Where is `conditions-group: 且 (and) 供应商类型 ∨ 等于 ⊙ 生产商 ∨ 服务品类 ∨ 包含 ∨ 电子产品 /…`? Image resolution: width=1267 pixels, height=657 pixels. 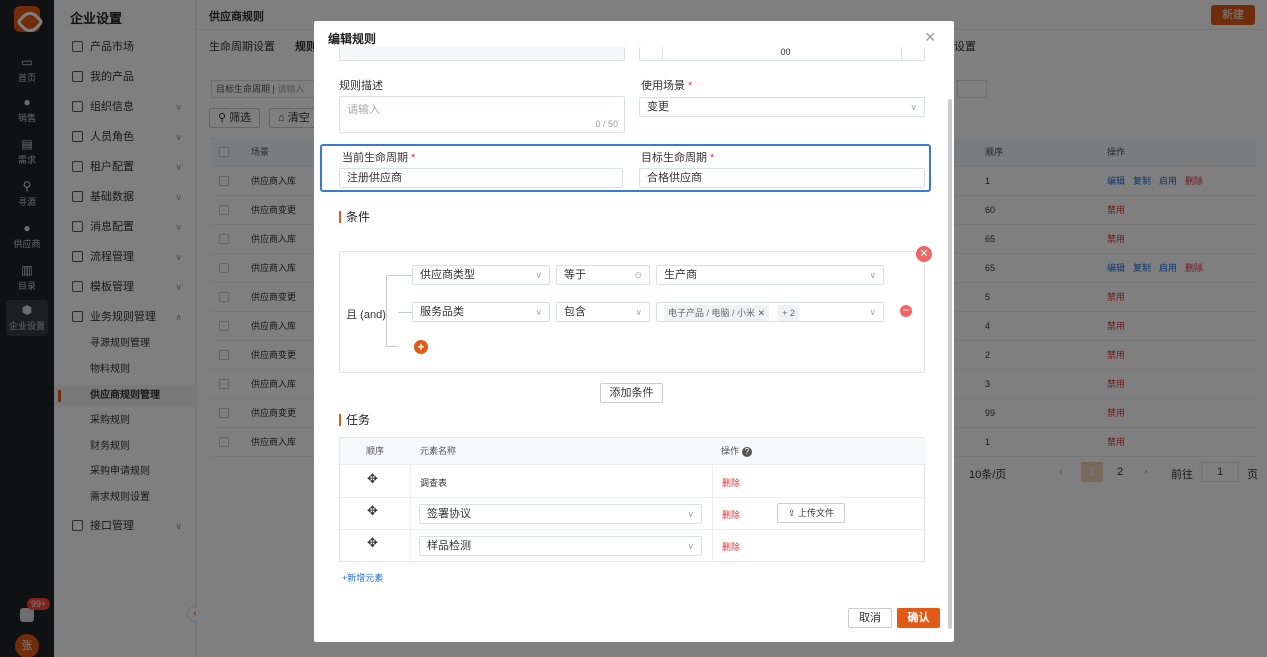 conditions-group: 且 (and) 供应商类型 ∨ 等于 ⊙ 生产商 ∨ 服务品类 ∨ 包含 ∨ 电子产品 /… is located at coordinates (632, 312).